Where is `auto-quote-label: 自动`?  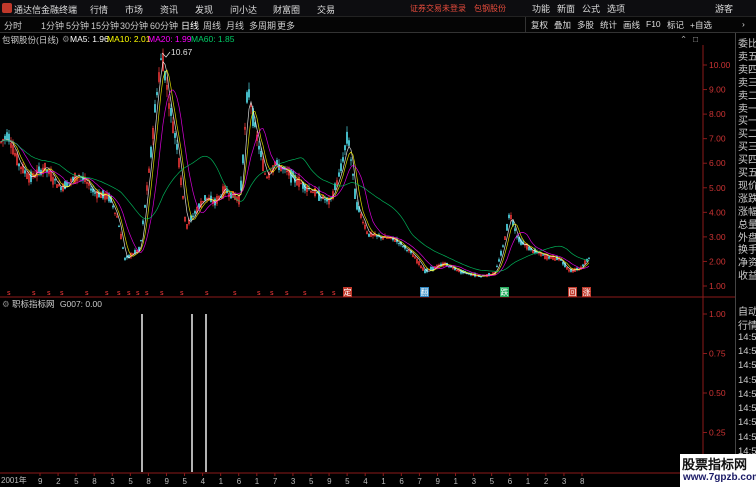
auto-quote-label: 自动 is located at coordinates (747, 310).